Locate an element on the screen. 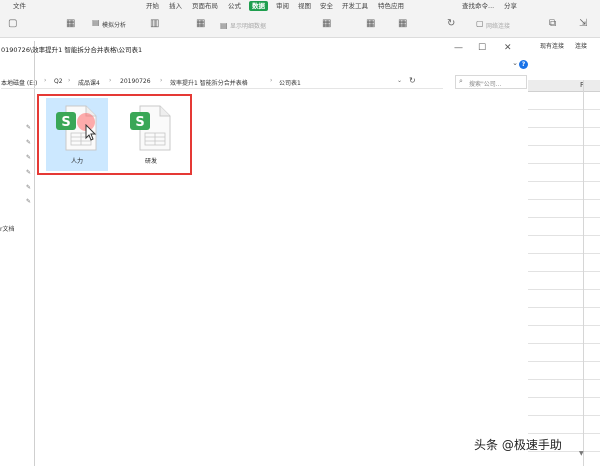 The width and height of the screenshot is (600, 466). validation-icon: ▦ is located at coordinates (370, 24).